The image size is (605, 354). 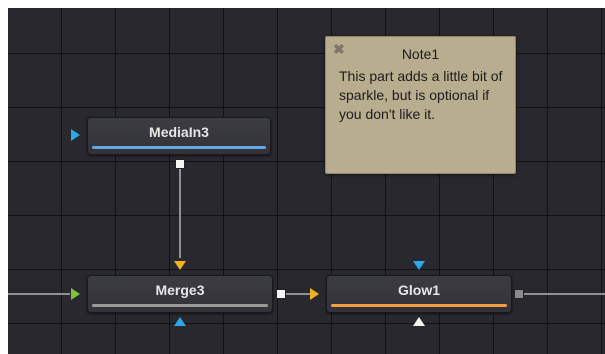 What do you see at coordinates (75, 135) in the screenshot?
I see `mediain-input-icon` at bounding box center [75, 135].